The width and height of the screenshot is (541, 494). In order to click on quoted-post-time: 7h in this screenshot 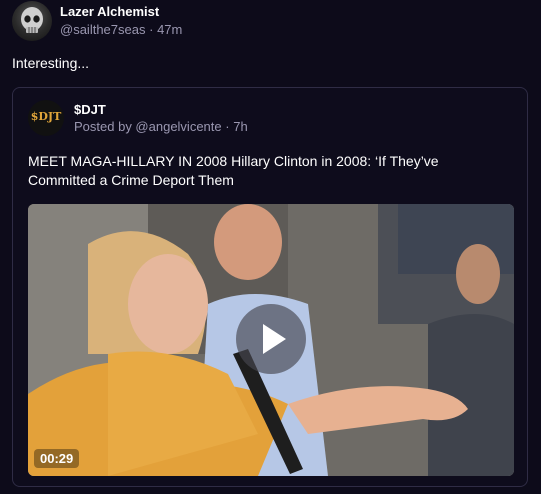, I will do `click(240, 126)`.